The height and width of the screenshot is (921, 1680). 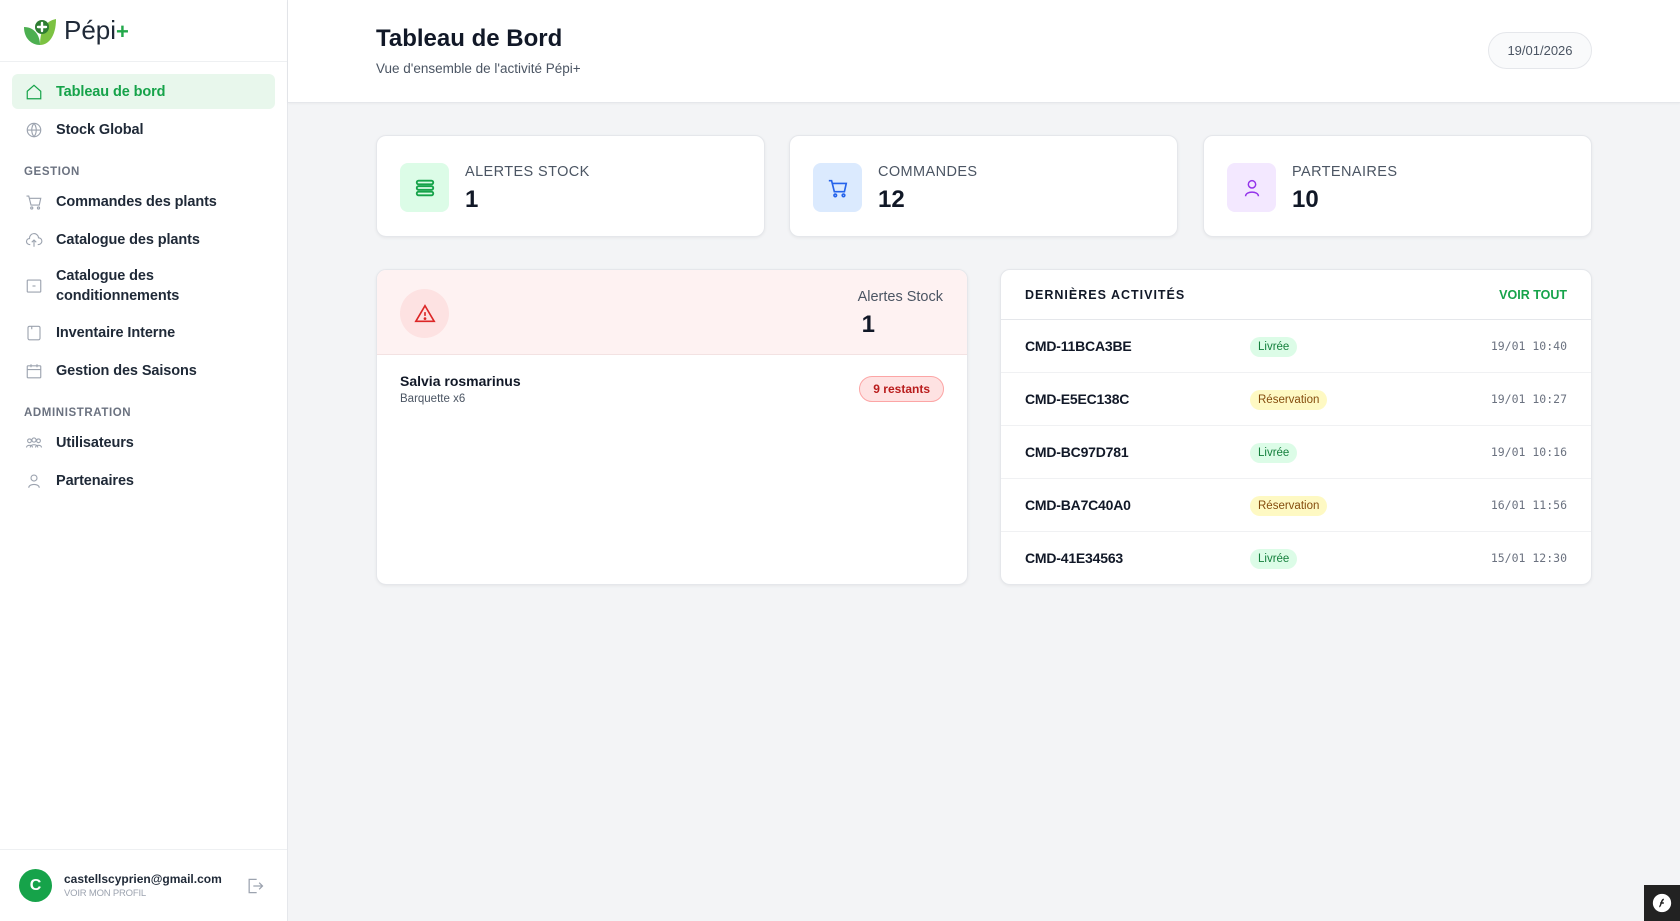 I want to click on order-time: 19/01 10:27, so click(x=1528, y=399).